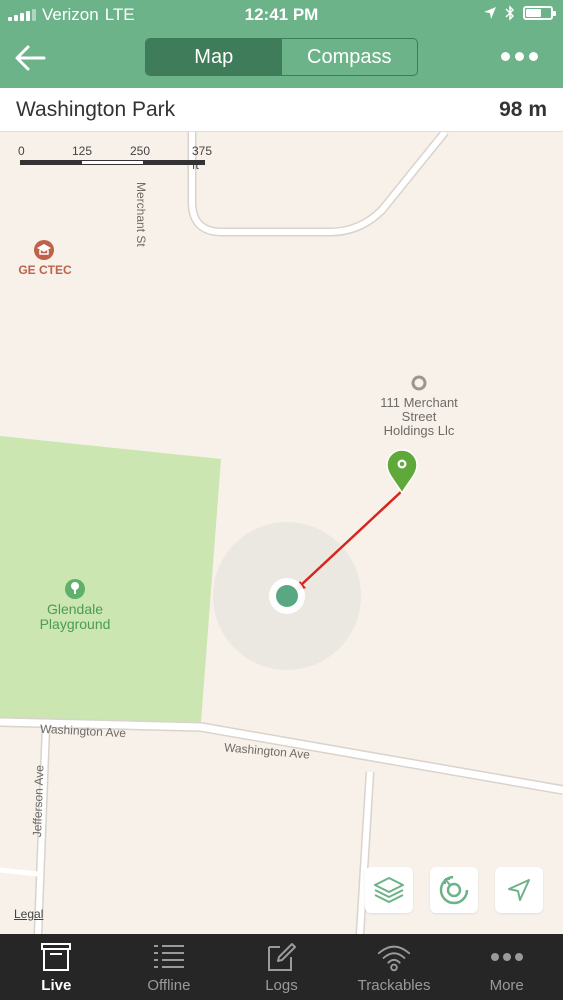 This screenshot has height=1000, width=563. Describe the element at coordinates (28, 914) in the screenshot. I see `legal-link: Legal` at that location.